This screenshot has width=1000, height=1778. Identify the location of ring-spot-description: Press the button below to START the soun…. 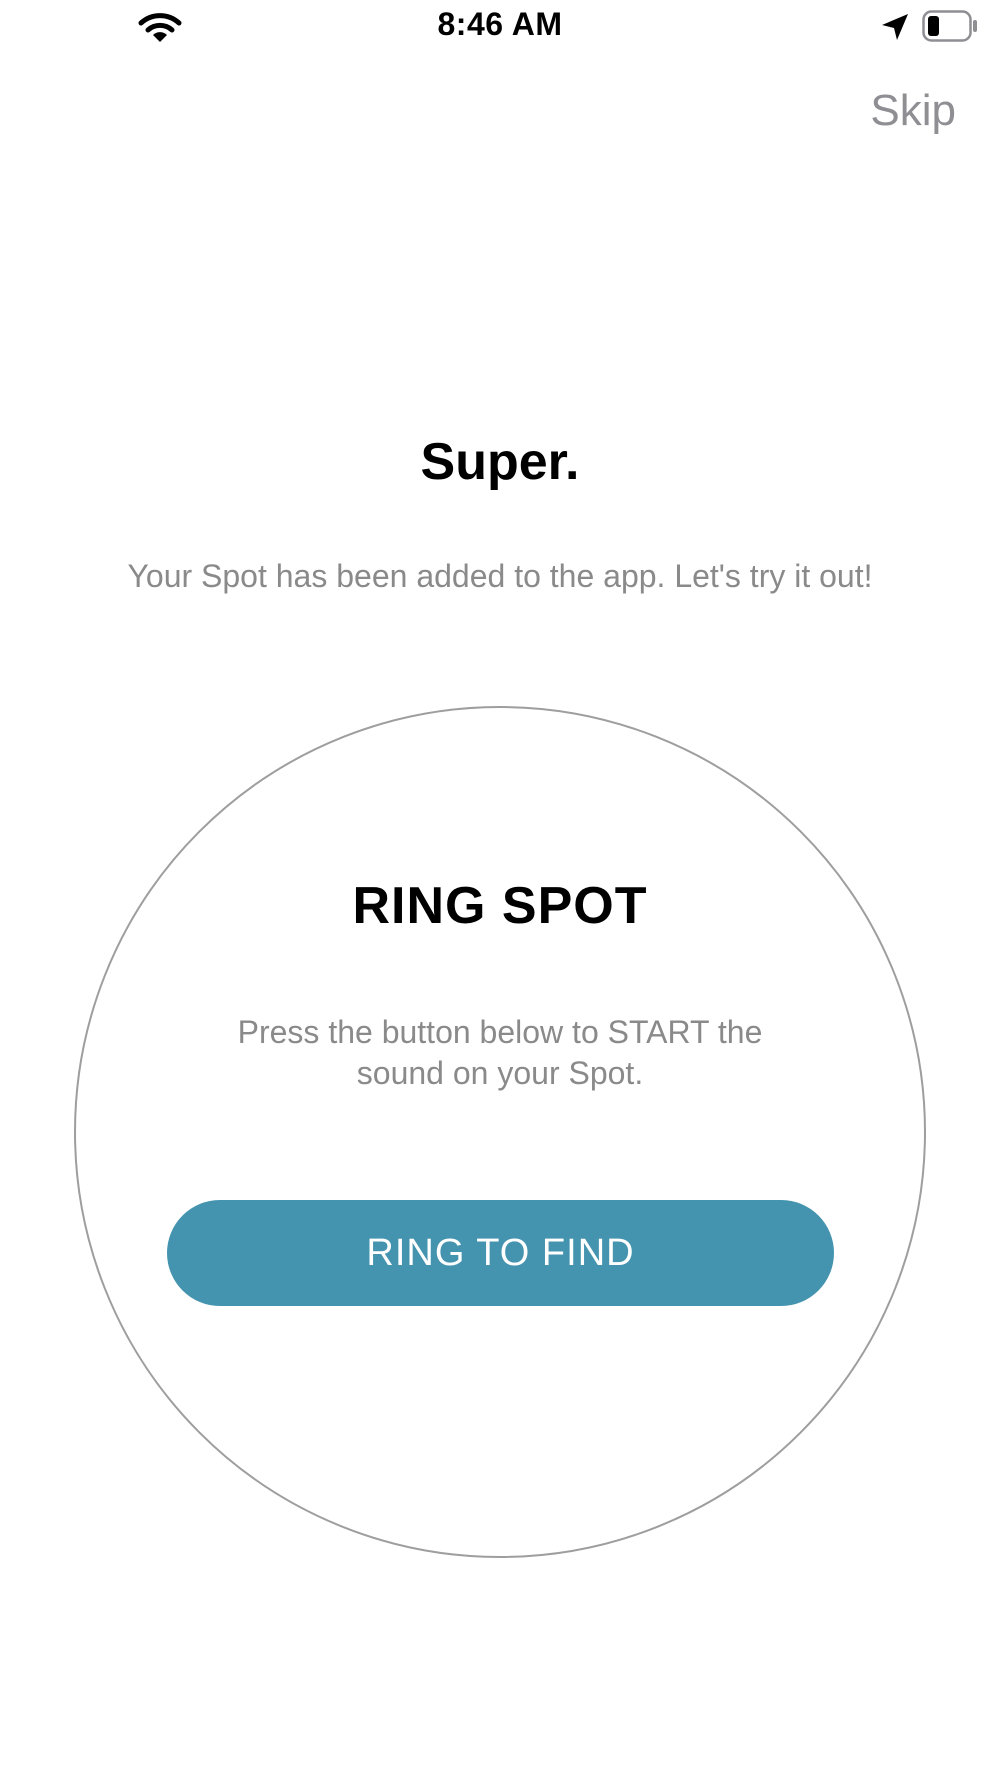
(500, 1052).